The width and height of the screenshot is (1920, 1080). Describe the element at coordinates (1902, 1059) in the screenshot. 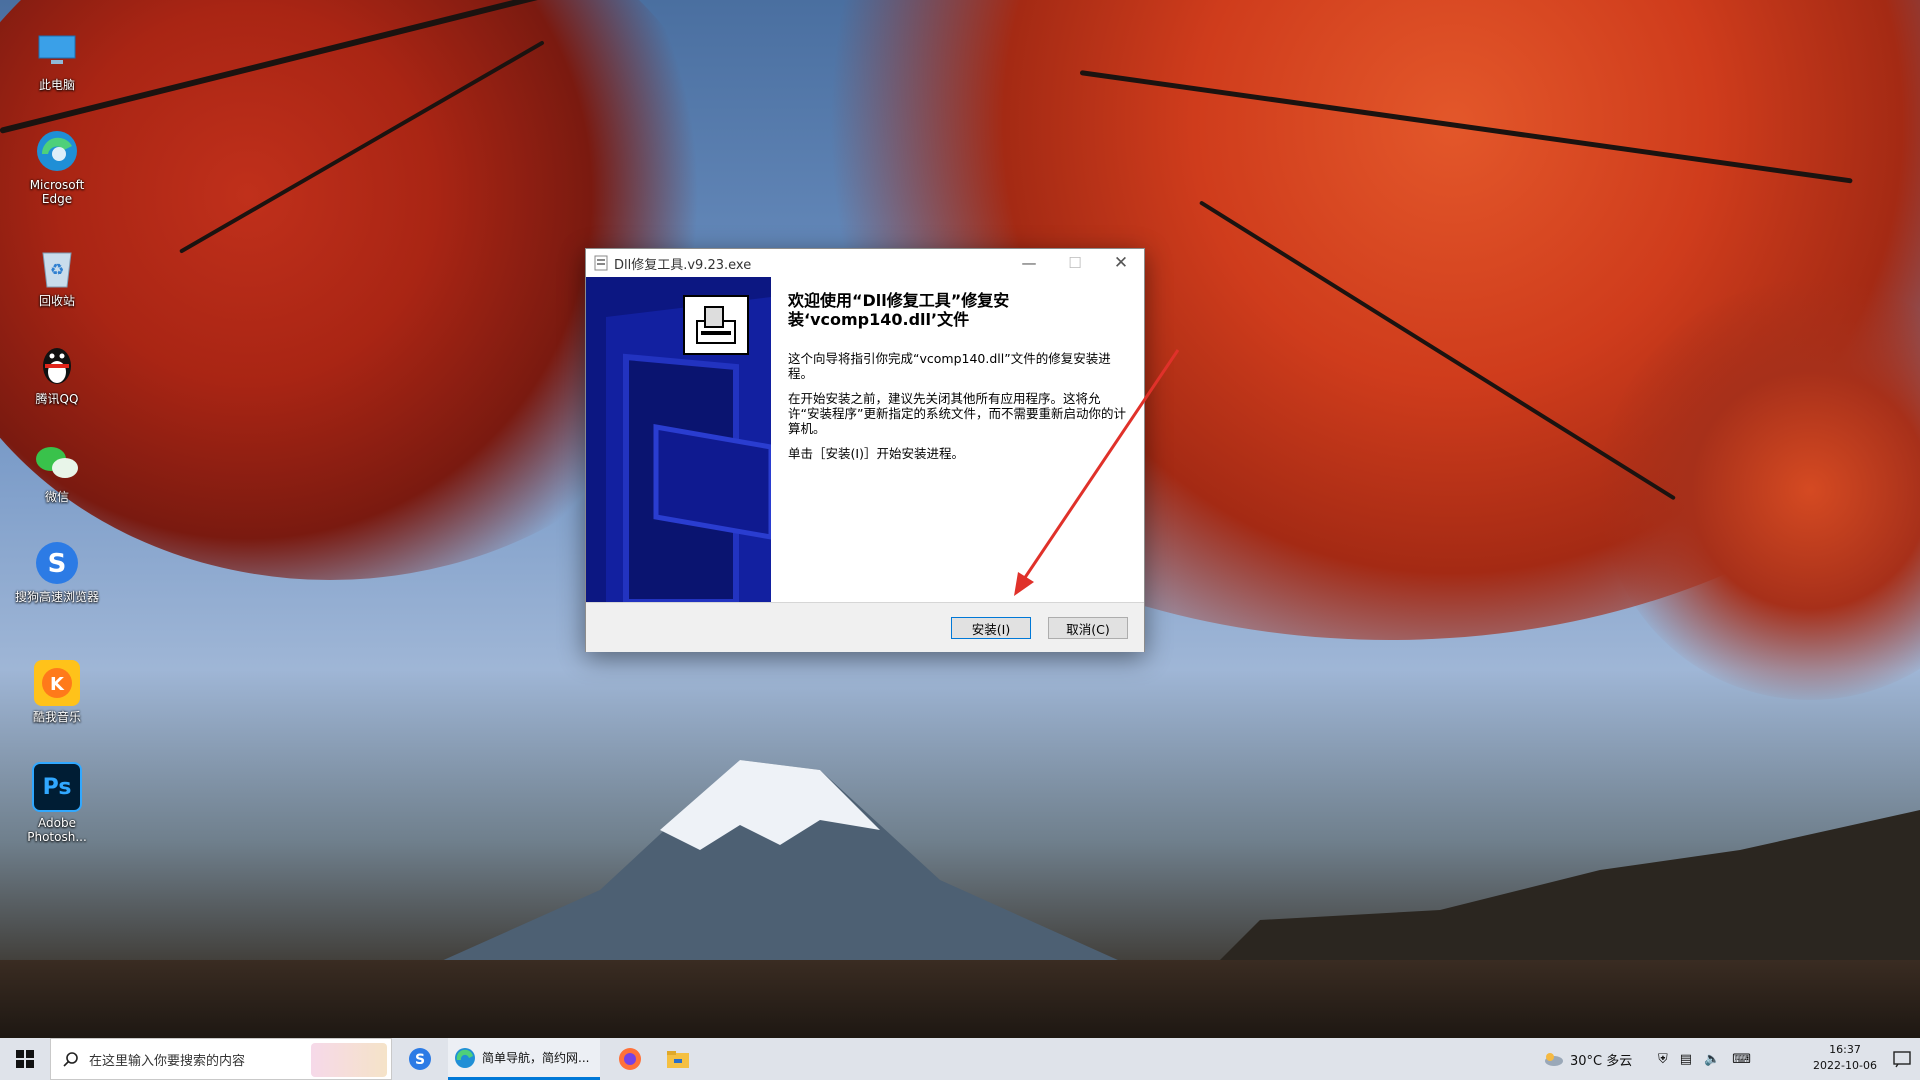

I see `notification-icon` at that location.